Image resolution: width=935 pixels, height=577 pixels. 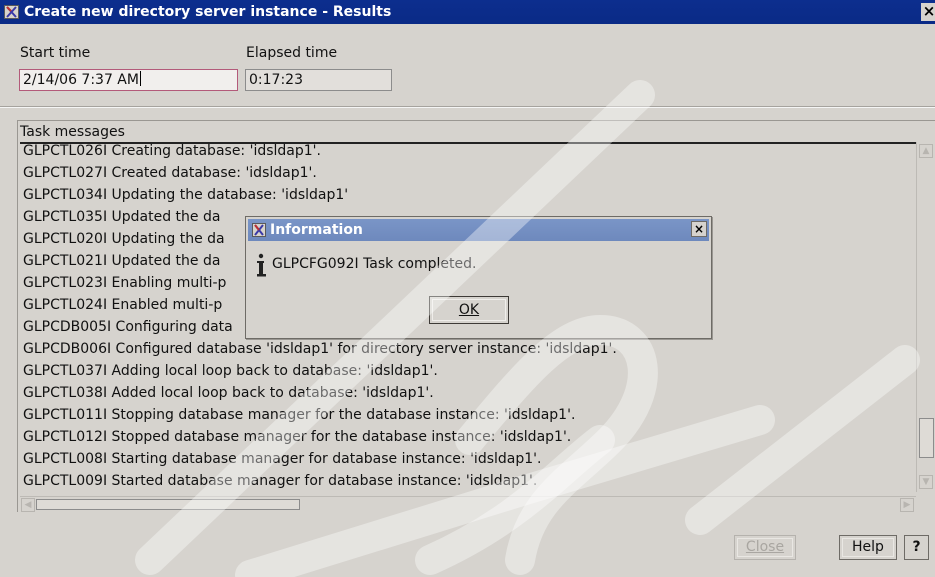 I want to click on scroll-left-arrow-icon: ◀, so click(x=28, y=505).